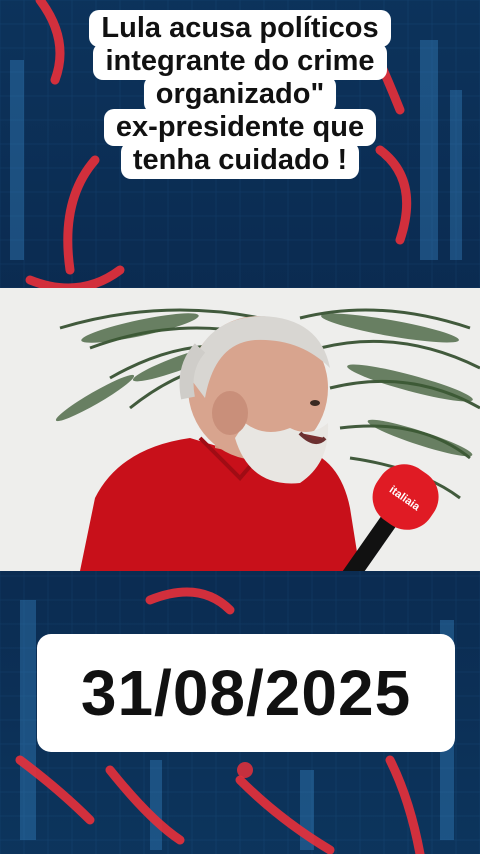 Image resolution: width=480 pixels, height=854 pixels. Describe the element at coordinates (240, 127) in the screenshot. I see `caption-line: ex-presidente que` at that location.